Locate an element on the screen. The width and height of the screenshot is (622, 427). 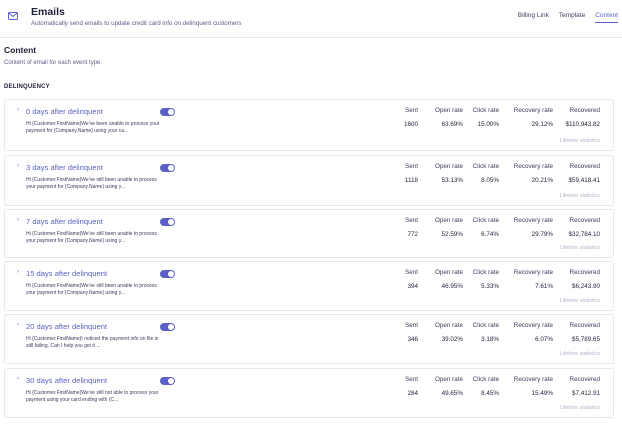
stat-value: 8.45% is located at coordinates (490, 393).